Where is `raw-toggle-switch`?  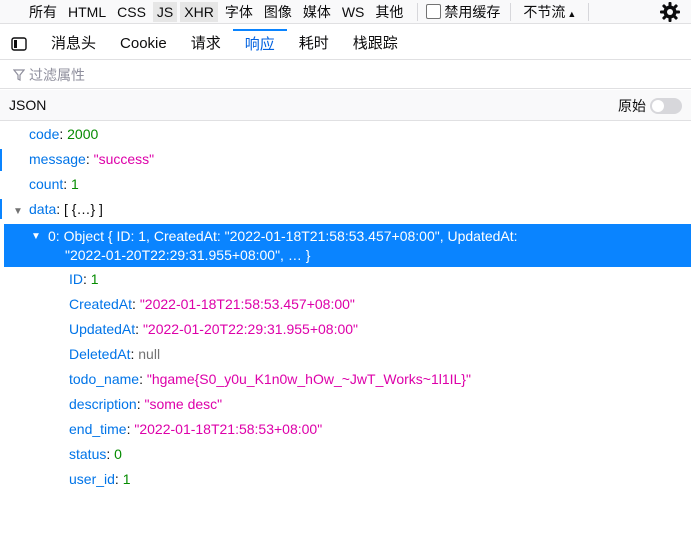
raw-toggle-switch is located at coordinates (666, 106).